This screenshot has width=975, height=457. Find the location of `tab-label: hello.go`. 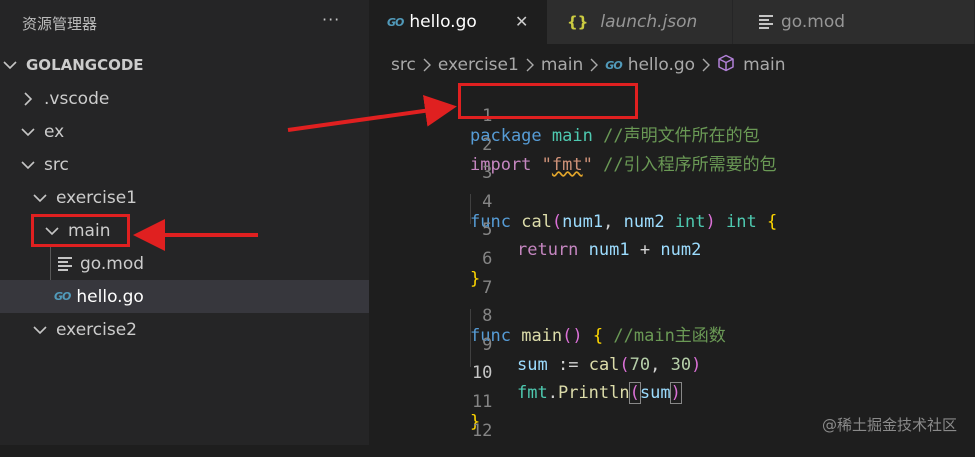

tab-label: hello.go is located at coordinates (443, 22).